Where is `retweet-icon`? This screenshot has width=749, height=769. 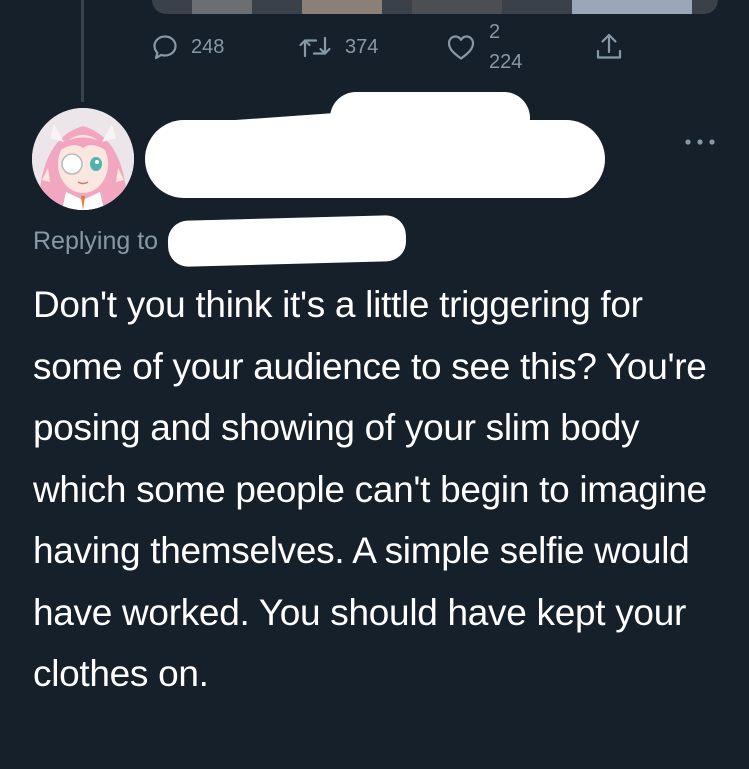
retweet-icon is located at coordinates (315, 47).